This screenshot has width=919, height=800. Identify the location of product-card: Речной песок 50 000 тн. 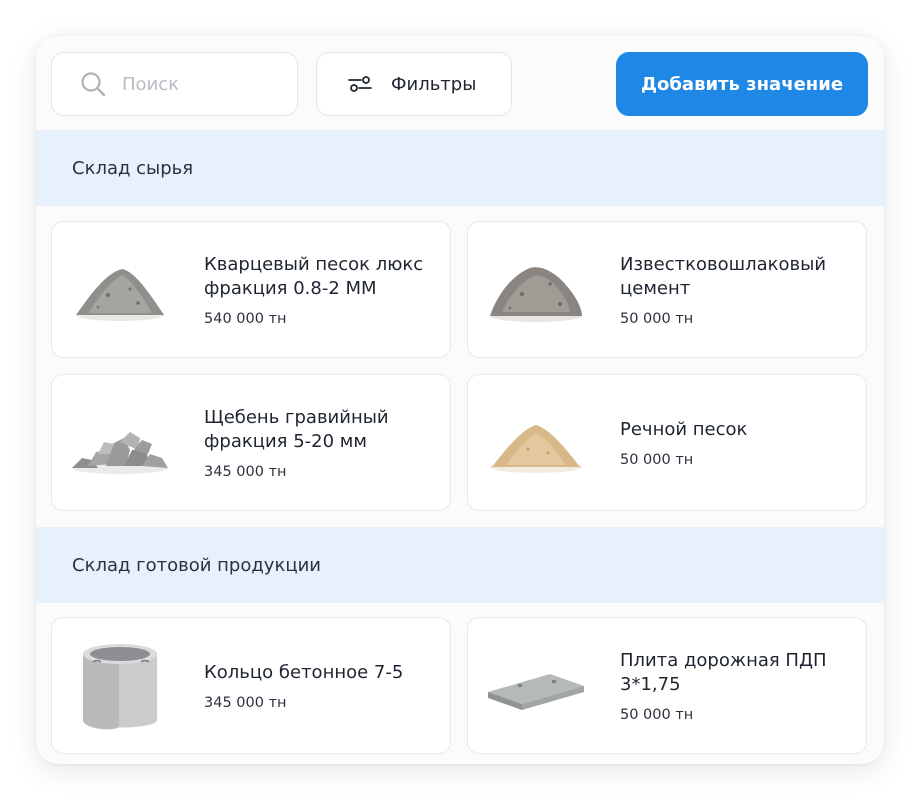
(667, 442).